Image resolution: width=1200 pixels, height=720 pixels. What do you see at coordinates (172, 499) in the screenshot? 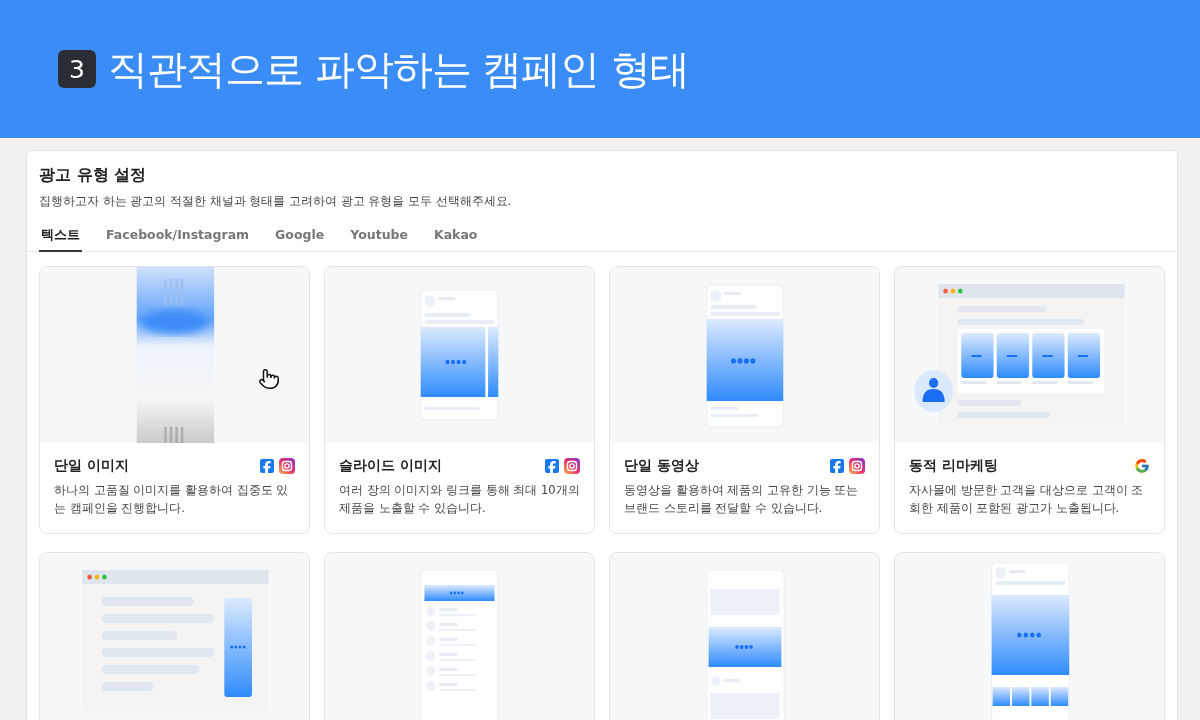
I see `card-description: 하나의 고품질 이미지를 활용하여 집중도 있는 캠페인을 진행합니다.` at bounding box center [172, 499].